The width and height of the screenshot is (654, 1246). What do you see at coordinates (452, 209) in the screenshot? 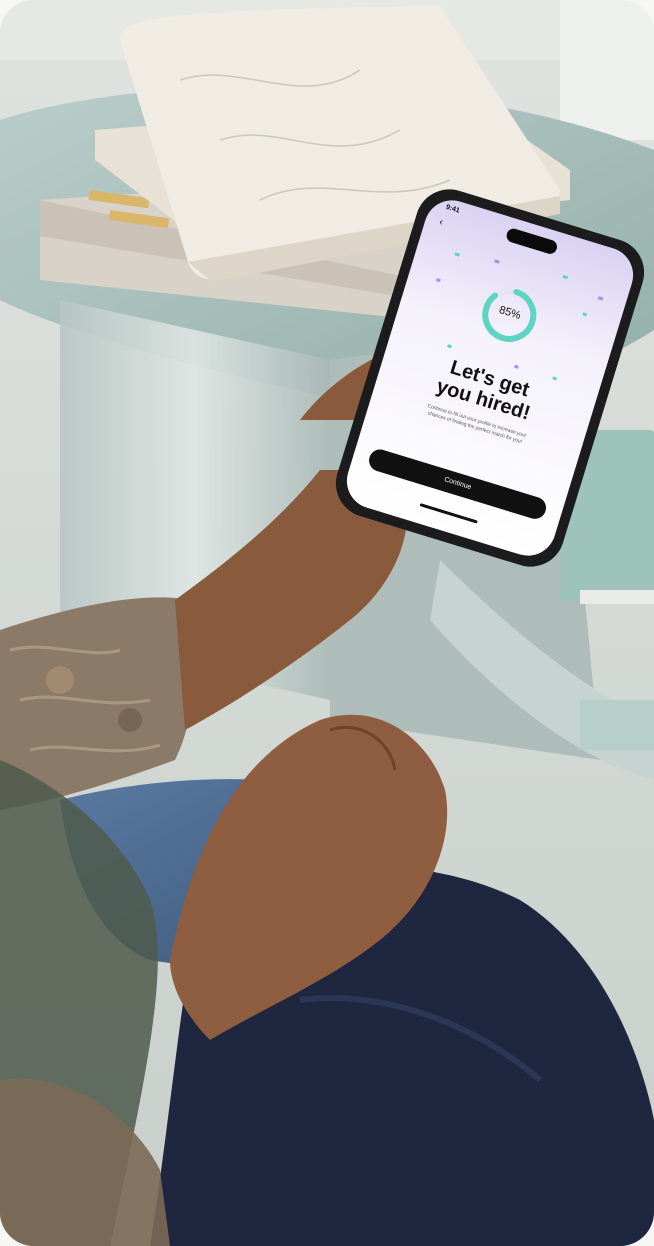
I see `status-time: 9:41` at bounding box center [452, 209].